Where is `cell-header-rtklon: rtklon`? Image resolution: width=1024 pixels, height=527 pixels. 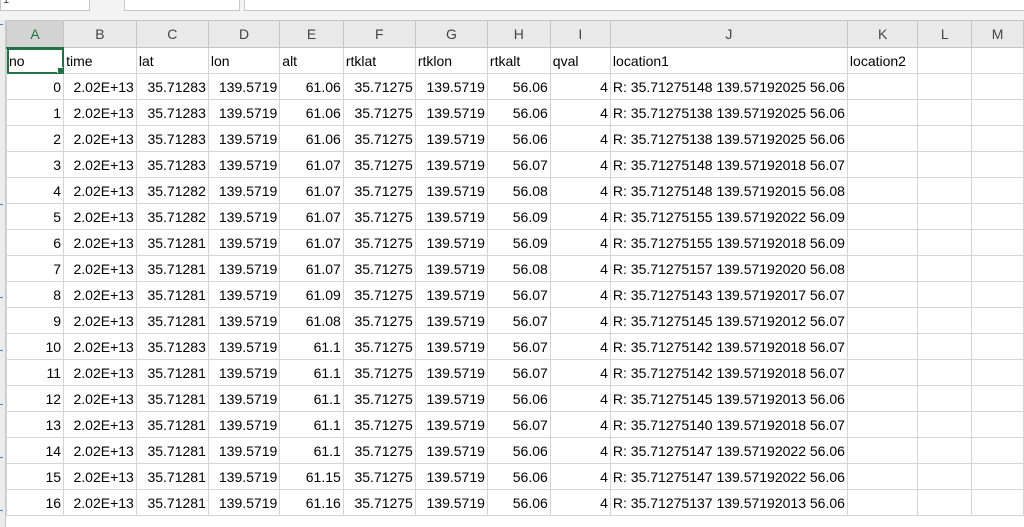 cell-header-rtklon: rtklon is located at coordinates (451, 60).